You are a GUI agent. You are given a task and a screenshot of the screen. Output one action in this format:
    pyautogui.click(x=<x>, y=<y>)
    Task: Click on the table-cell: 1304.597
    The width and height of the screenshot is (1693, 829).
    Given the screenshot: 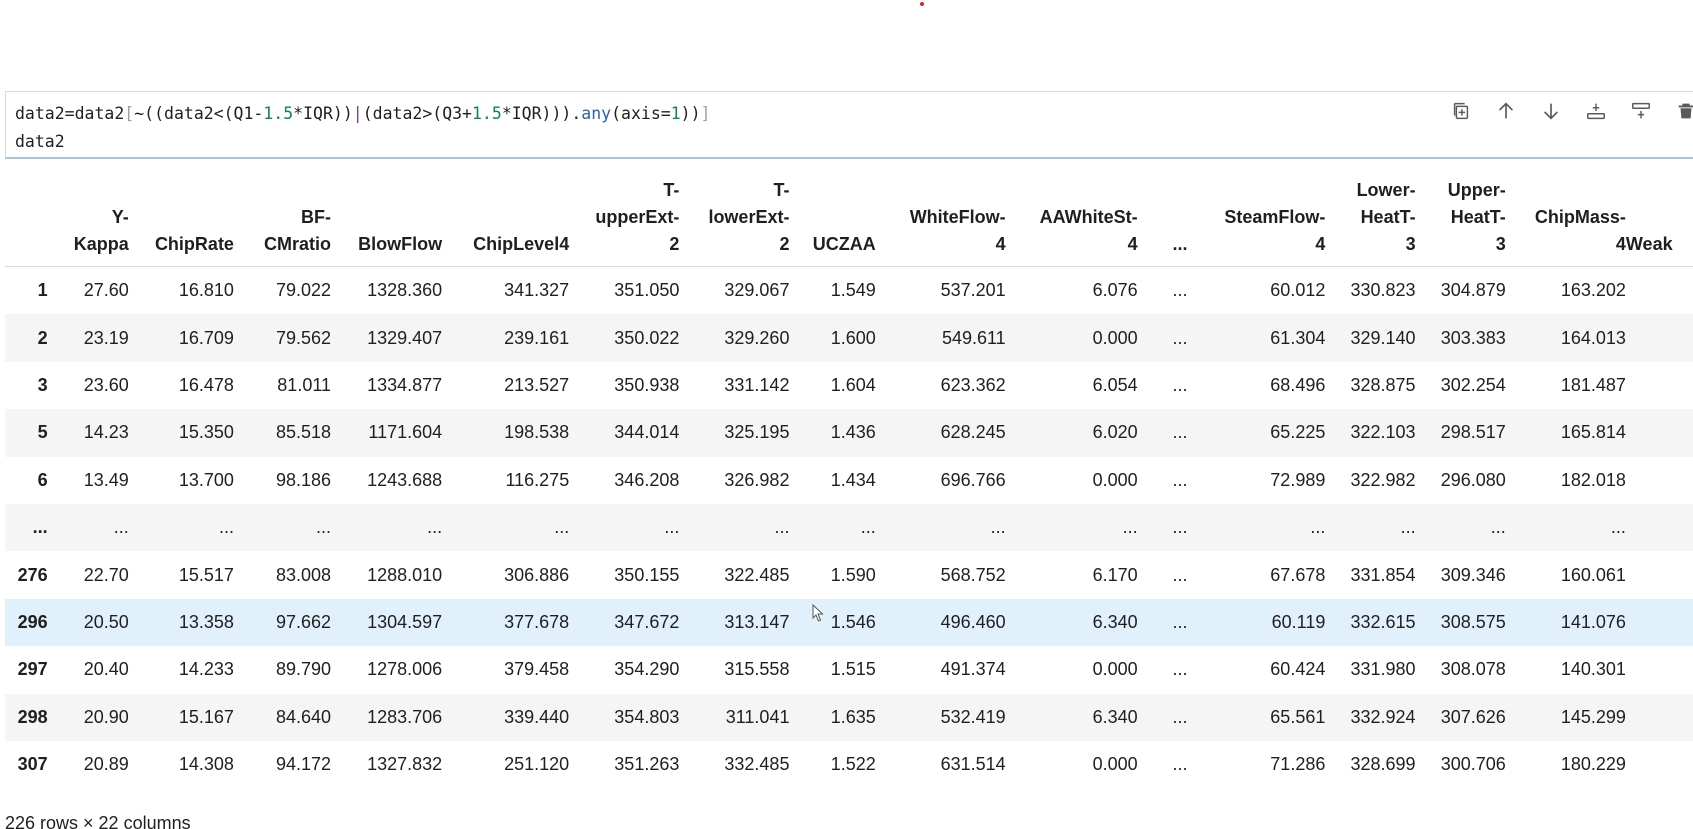 What is the action you would take?
    pyautogui.click(x=387, y=622)
    